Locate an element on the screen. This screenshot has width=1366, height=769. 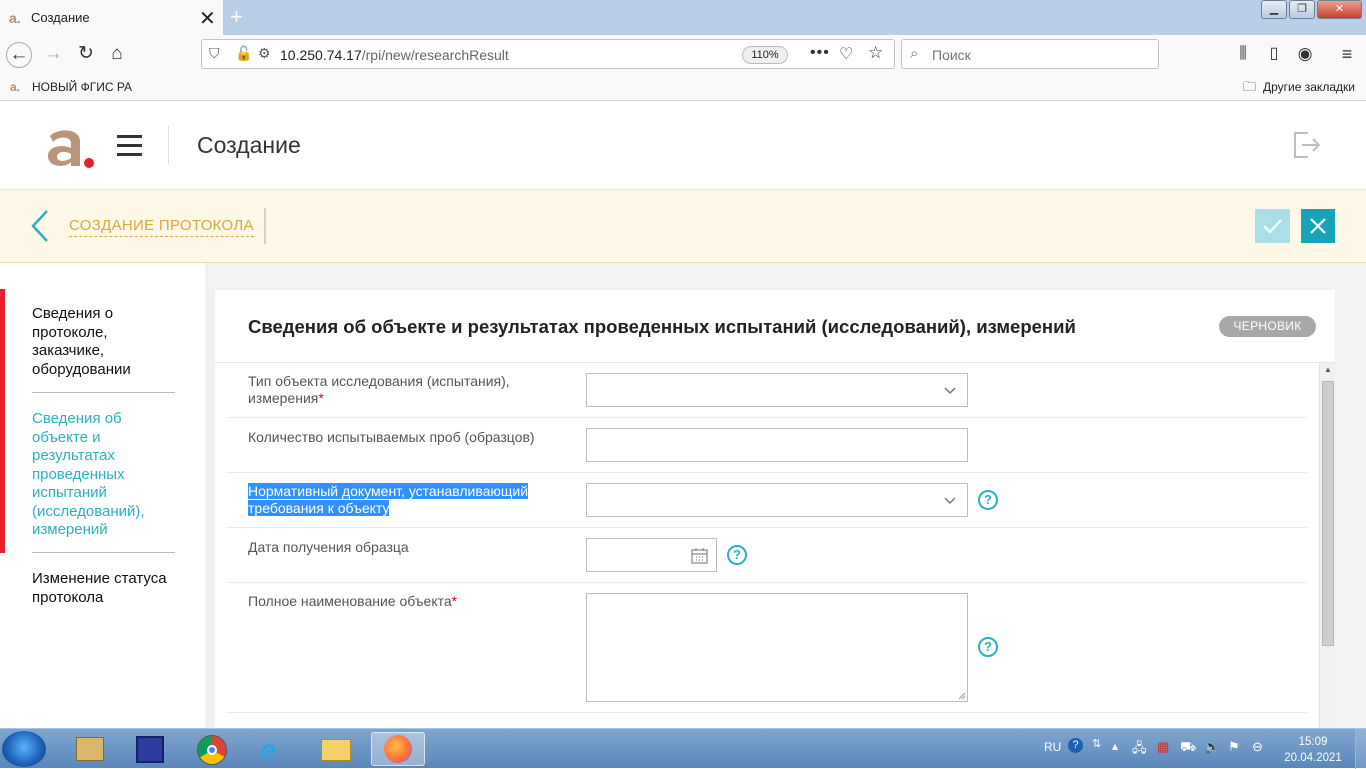
tb-explorer-icon is located at coordinates (336, 749).